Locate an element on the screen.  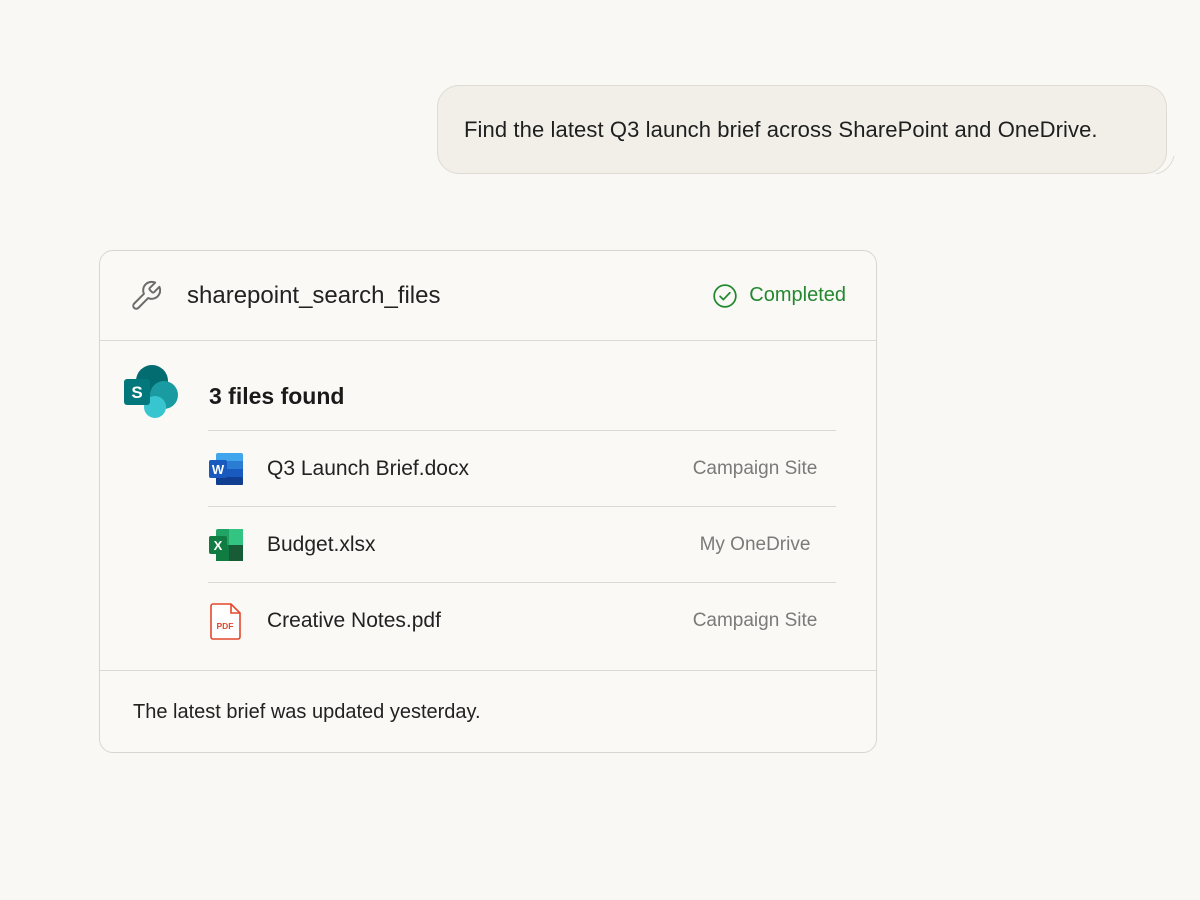
excel-file-icon: X is located at coordinates (226, 545).